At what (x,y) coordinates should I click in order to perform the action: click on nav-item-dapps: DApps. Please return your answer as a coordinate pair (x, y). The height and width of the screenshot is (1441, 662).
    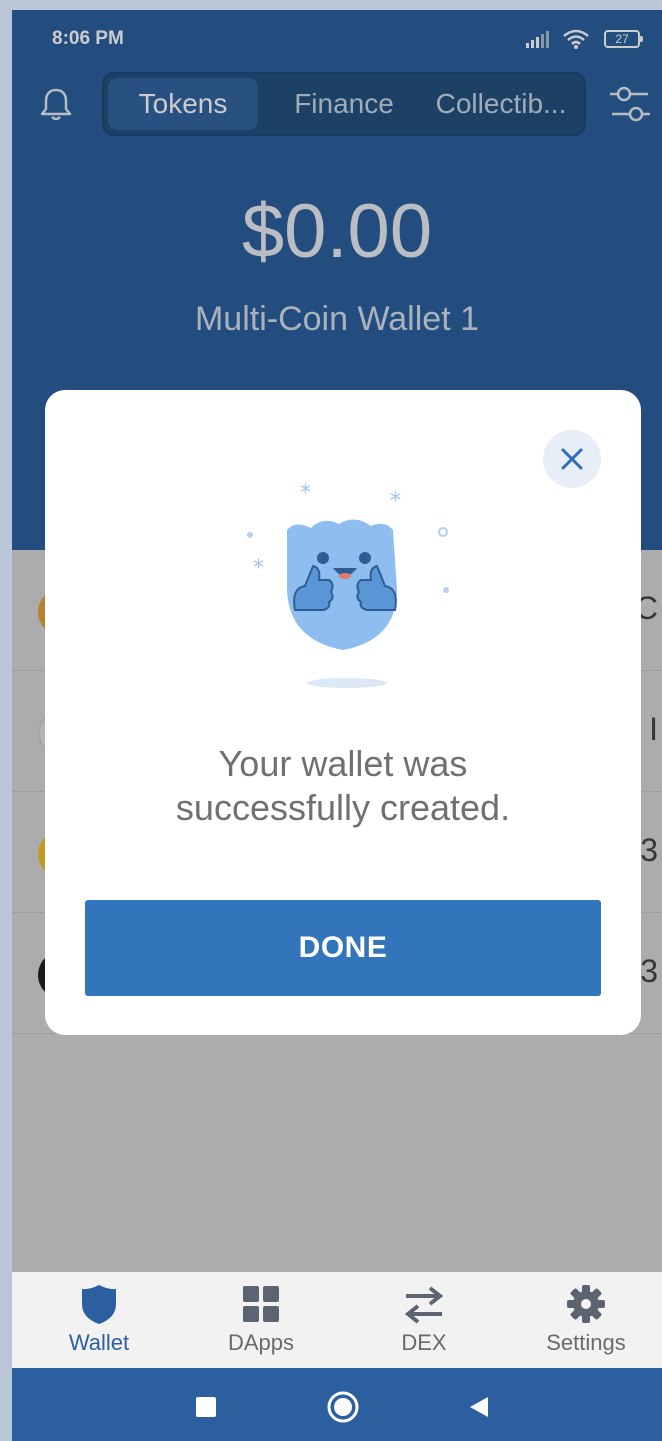
    Looking at the image, I should click on (261, 1319).